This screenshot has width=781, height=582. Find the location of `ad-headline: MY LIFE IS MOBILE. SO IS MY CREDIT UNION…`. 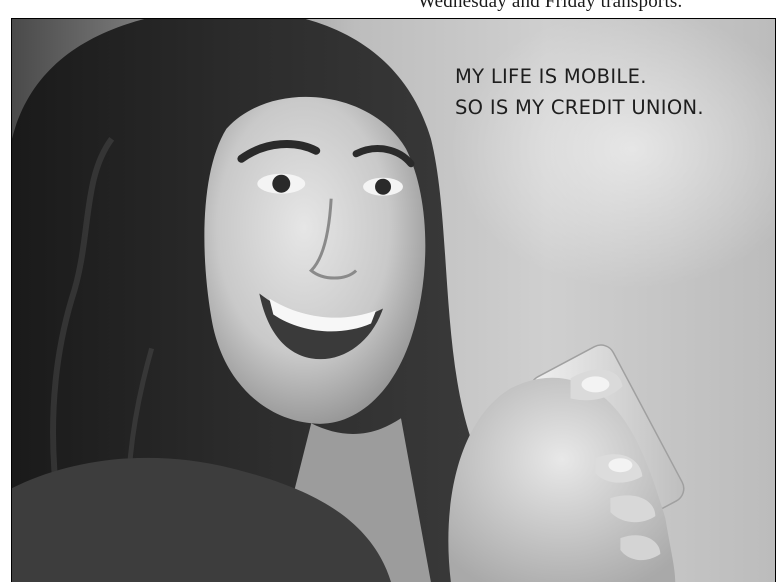

ad-headline: MY LIFE IS MOBILE. SO IS MY CREDIT UNION… is located at coordinates (579, 92).